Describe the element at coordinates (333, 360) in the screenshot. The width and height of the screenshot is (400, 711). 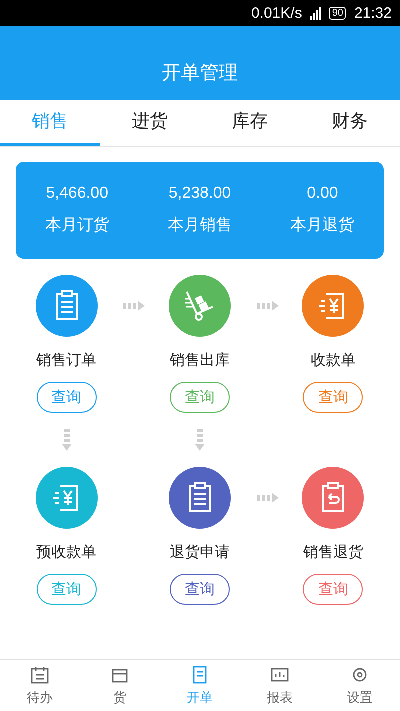
I see `flow-label: 收款单` at that location.